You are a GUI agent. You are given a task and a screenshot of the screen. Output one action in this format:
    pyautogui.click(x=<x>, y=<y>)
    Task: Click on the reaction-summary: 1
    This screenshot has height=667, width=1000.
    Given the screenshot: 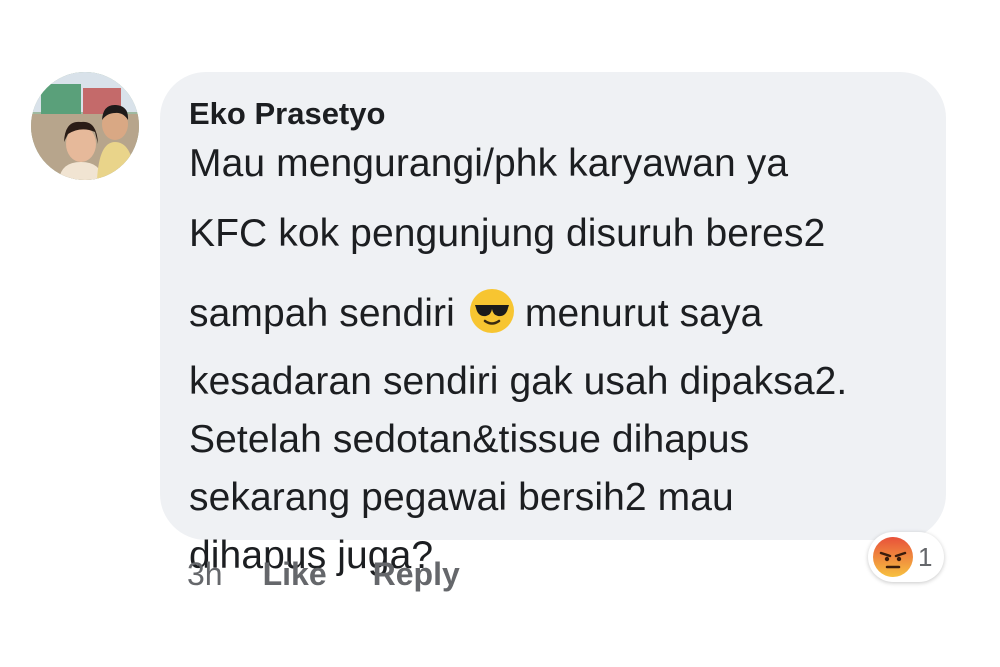 What is the action you would take?
    pyautogui.click(x=906, y=557)
    